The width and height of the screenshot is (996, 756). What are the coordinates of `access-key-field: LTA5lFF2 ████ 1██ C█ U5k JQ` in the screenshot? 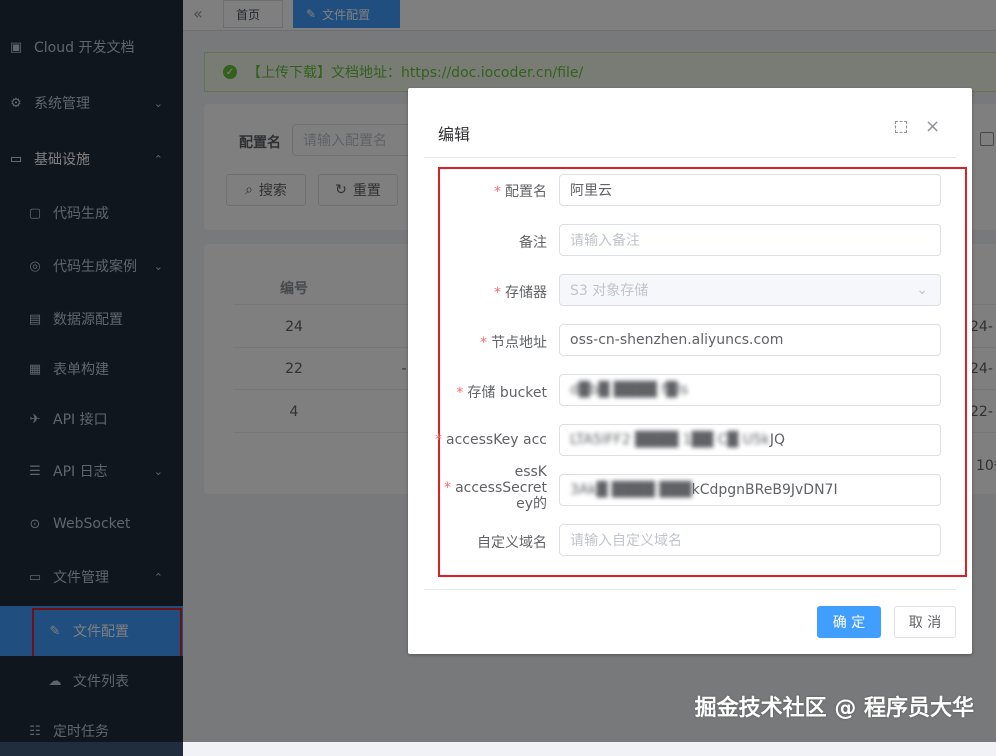 It's located at (750, 440).